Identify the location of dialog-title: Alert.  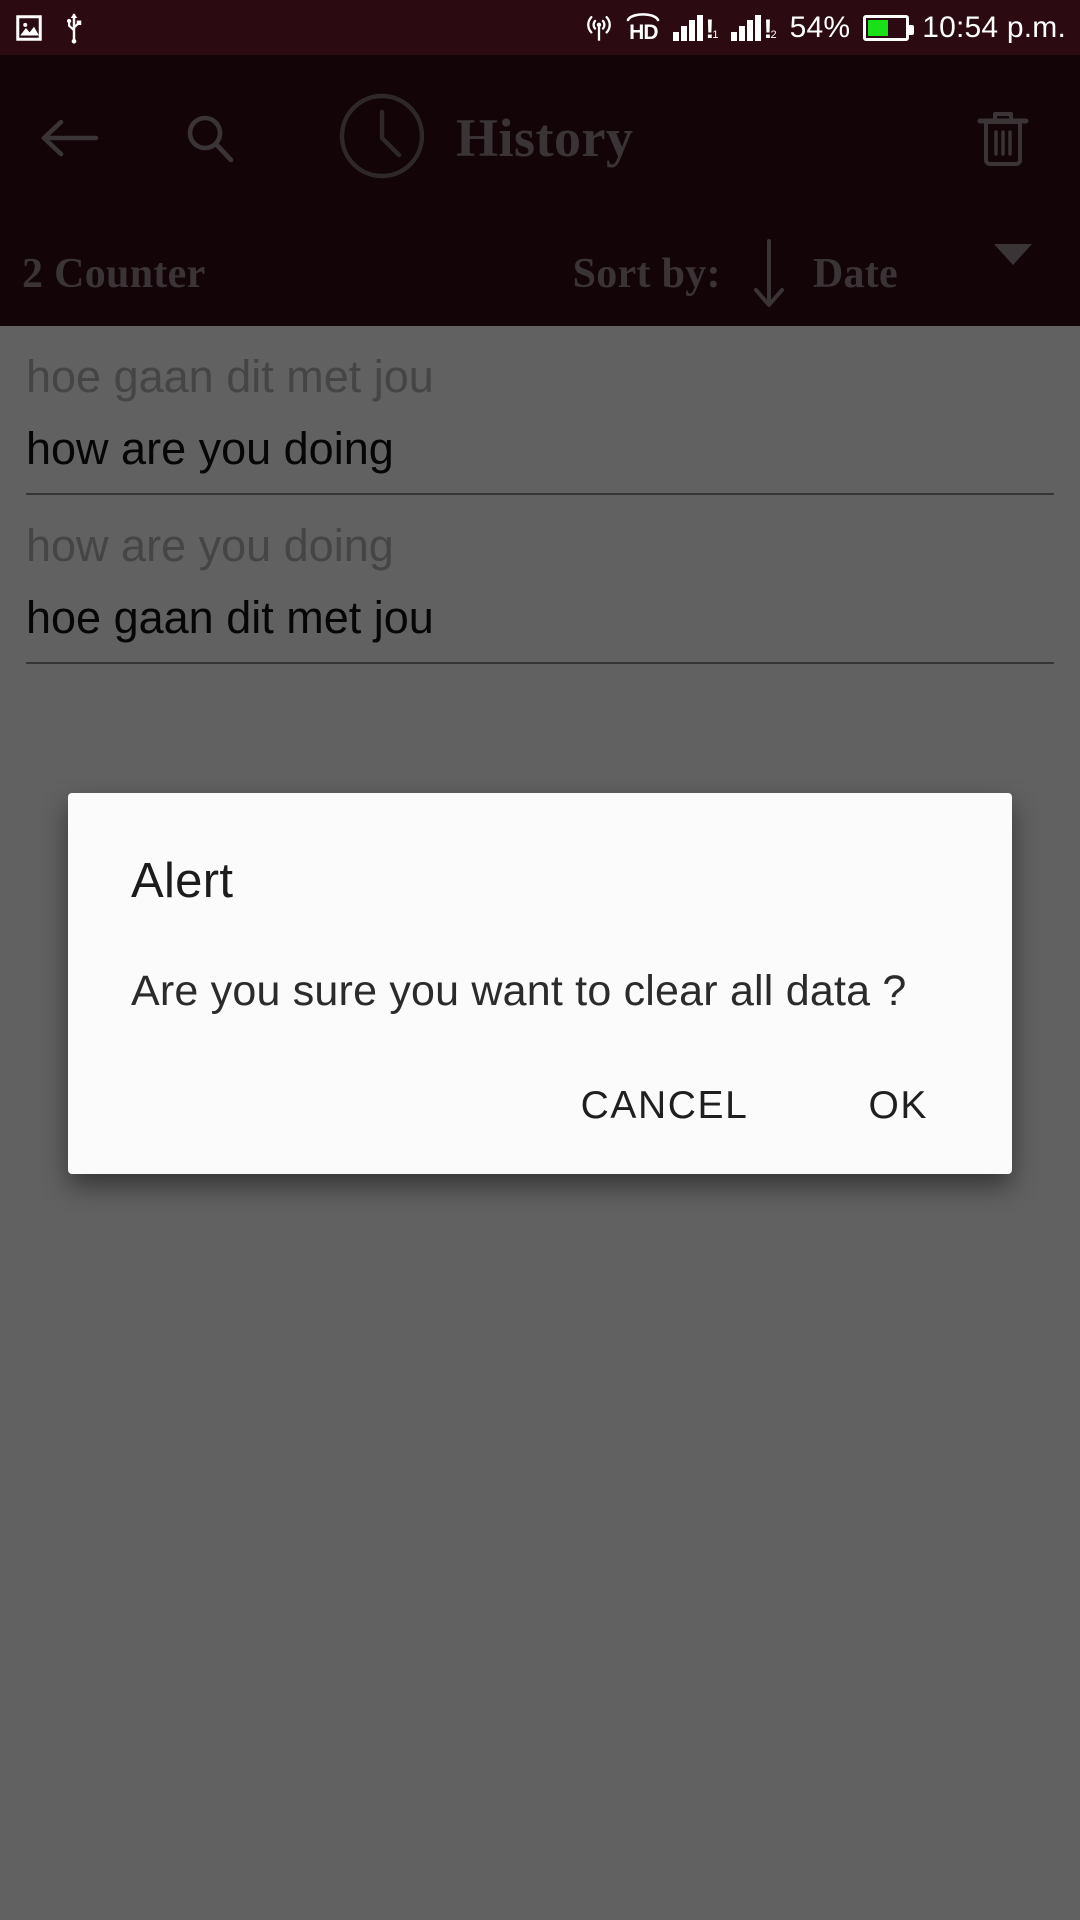
(182, 881).